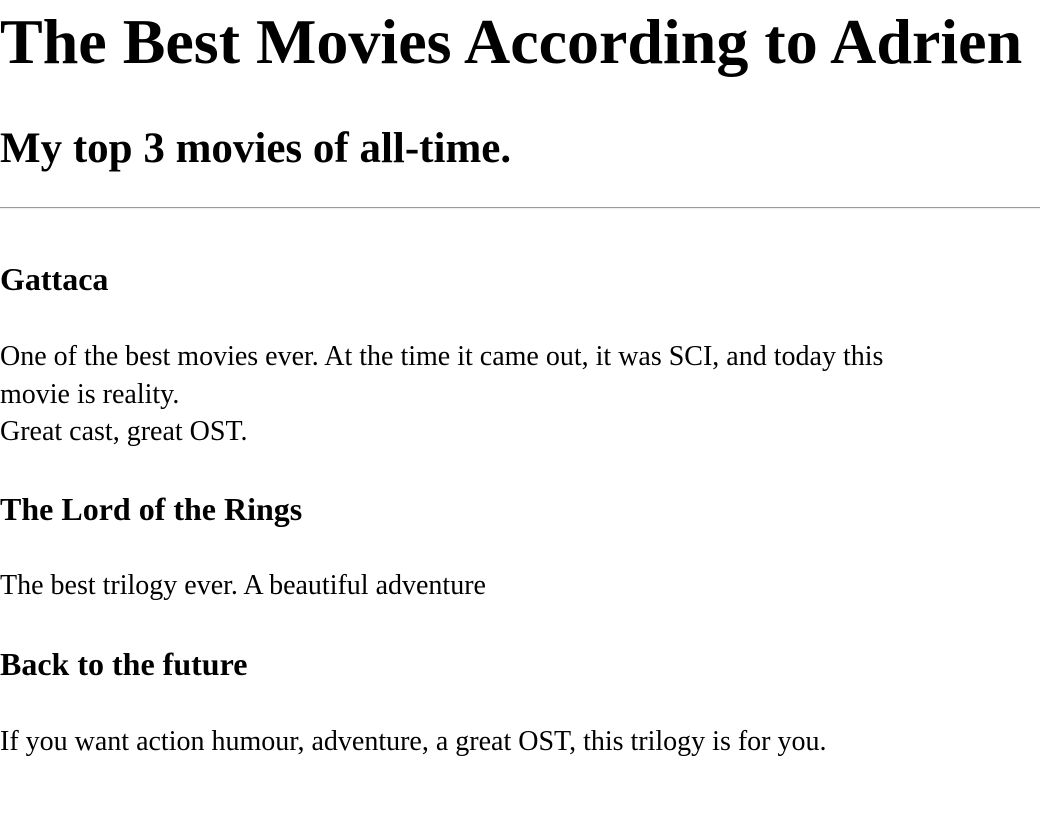 The image size is (1040, 840). I want to click on page-title: The Best Movies According to Adrien, so click(511, 41).